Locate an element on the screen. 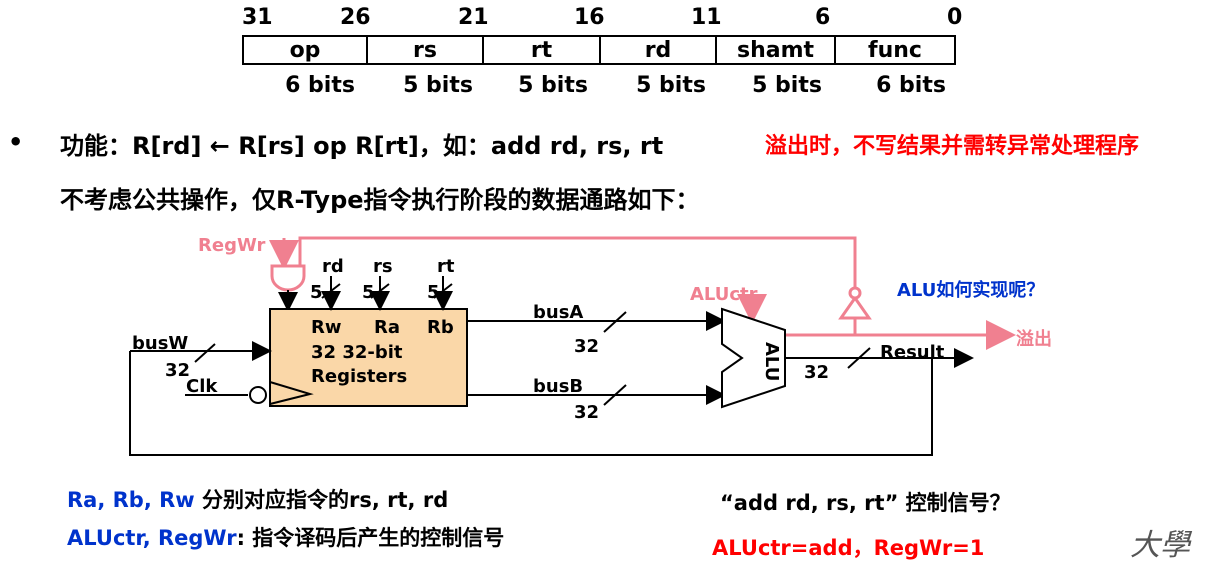  ra-rb-rw-text: Ra, Rb, Rw is located at coordinates (131, 500).